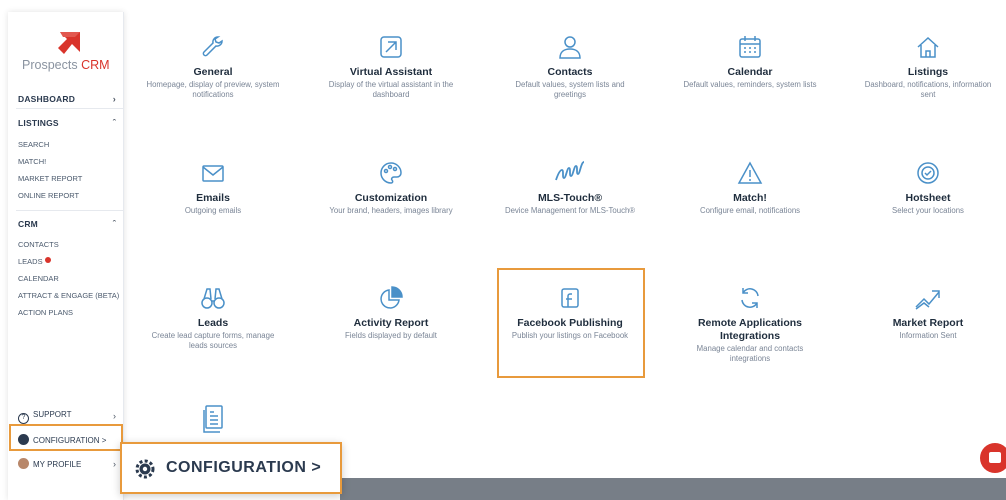  What do you see at coordinates (66, 65) in the screenshot?
I see `logo-text: Prospects CRM` at bounding box center [66, 65].